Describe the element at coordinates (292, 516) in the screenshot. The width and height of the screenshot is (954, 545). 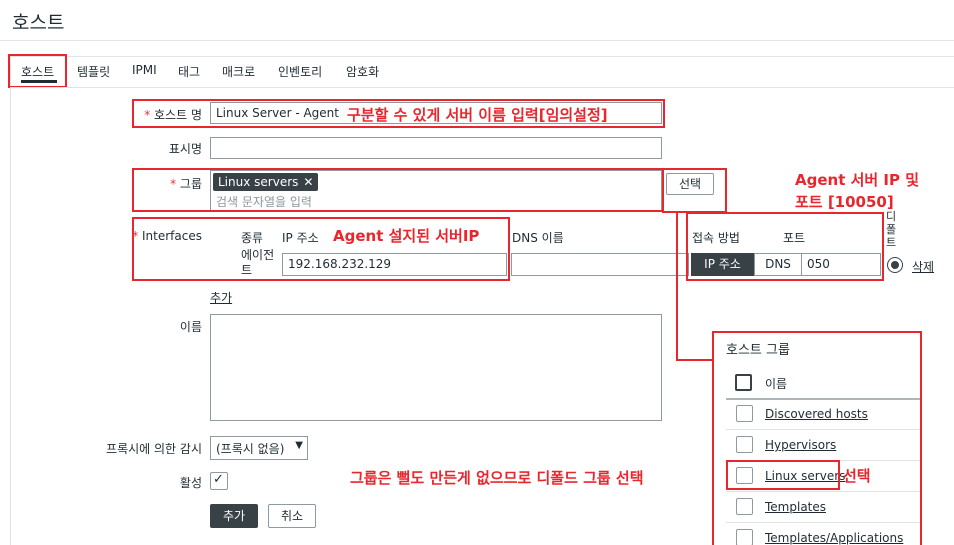
I see `cancel-button: 취소` at that location.